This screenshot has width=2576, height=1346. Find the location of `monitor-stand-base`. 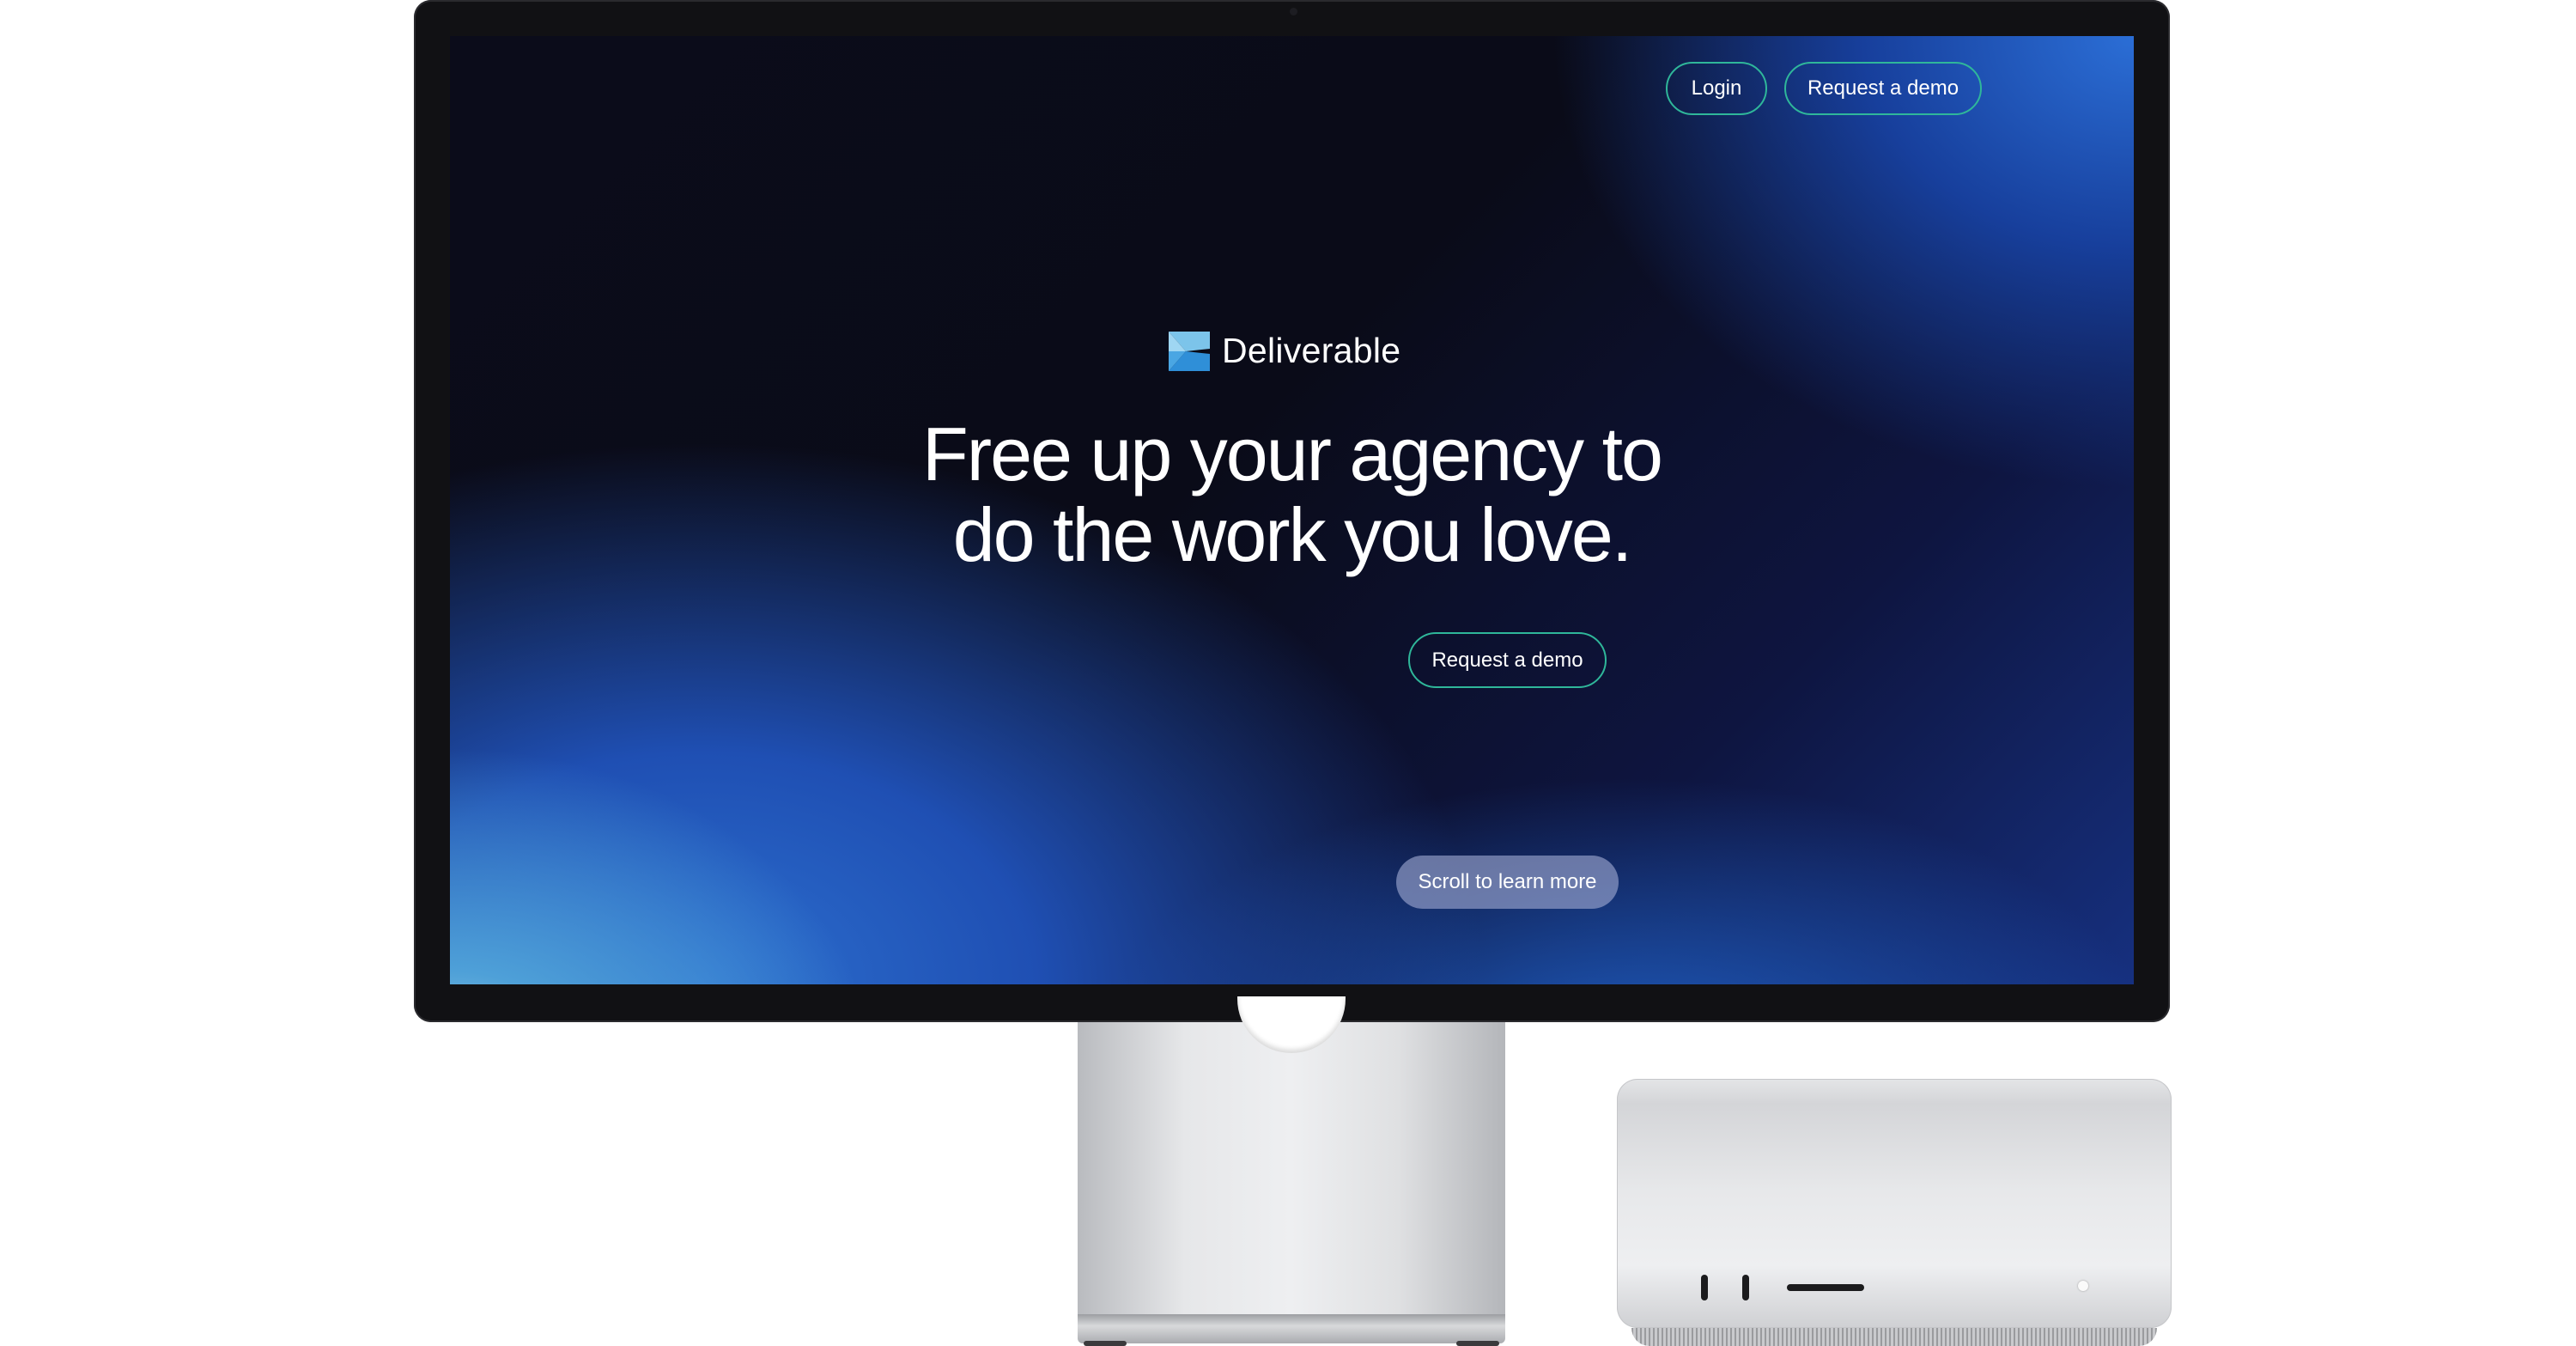

monitor-stand-base is located at coordinates (1291, 1328).